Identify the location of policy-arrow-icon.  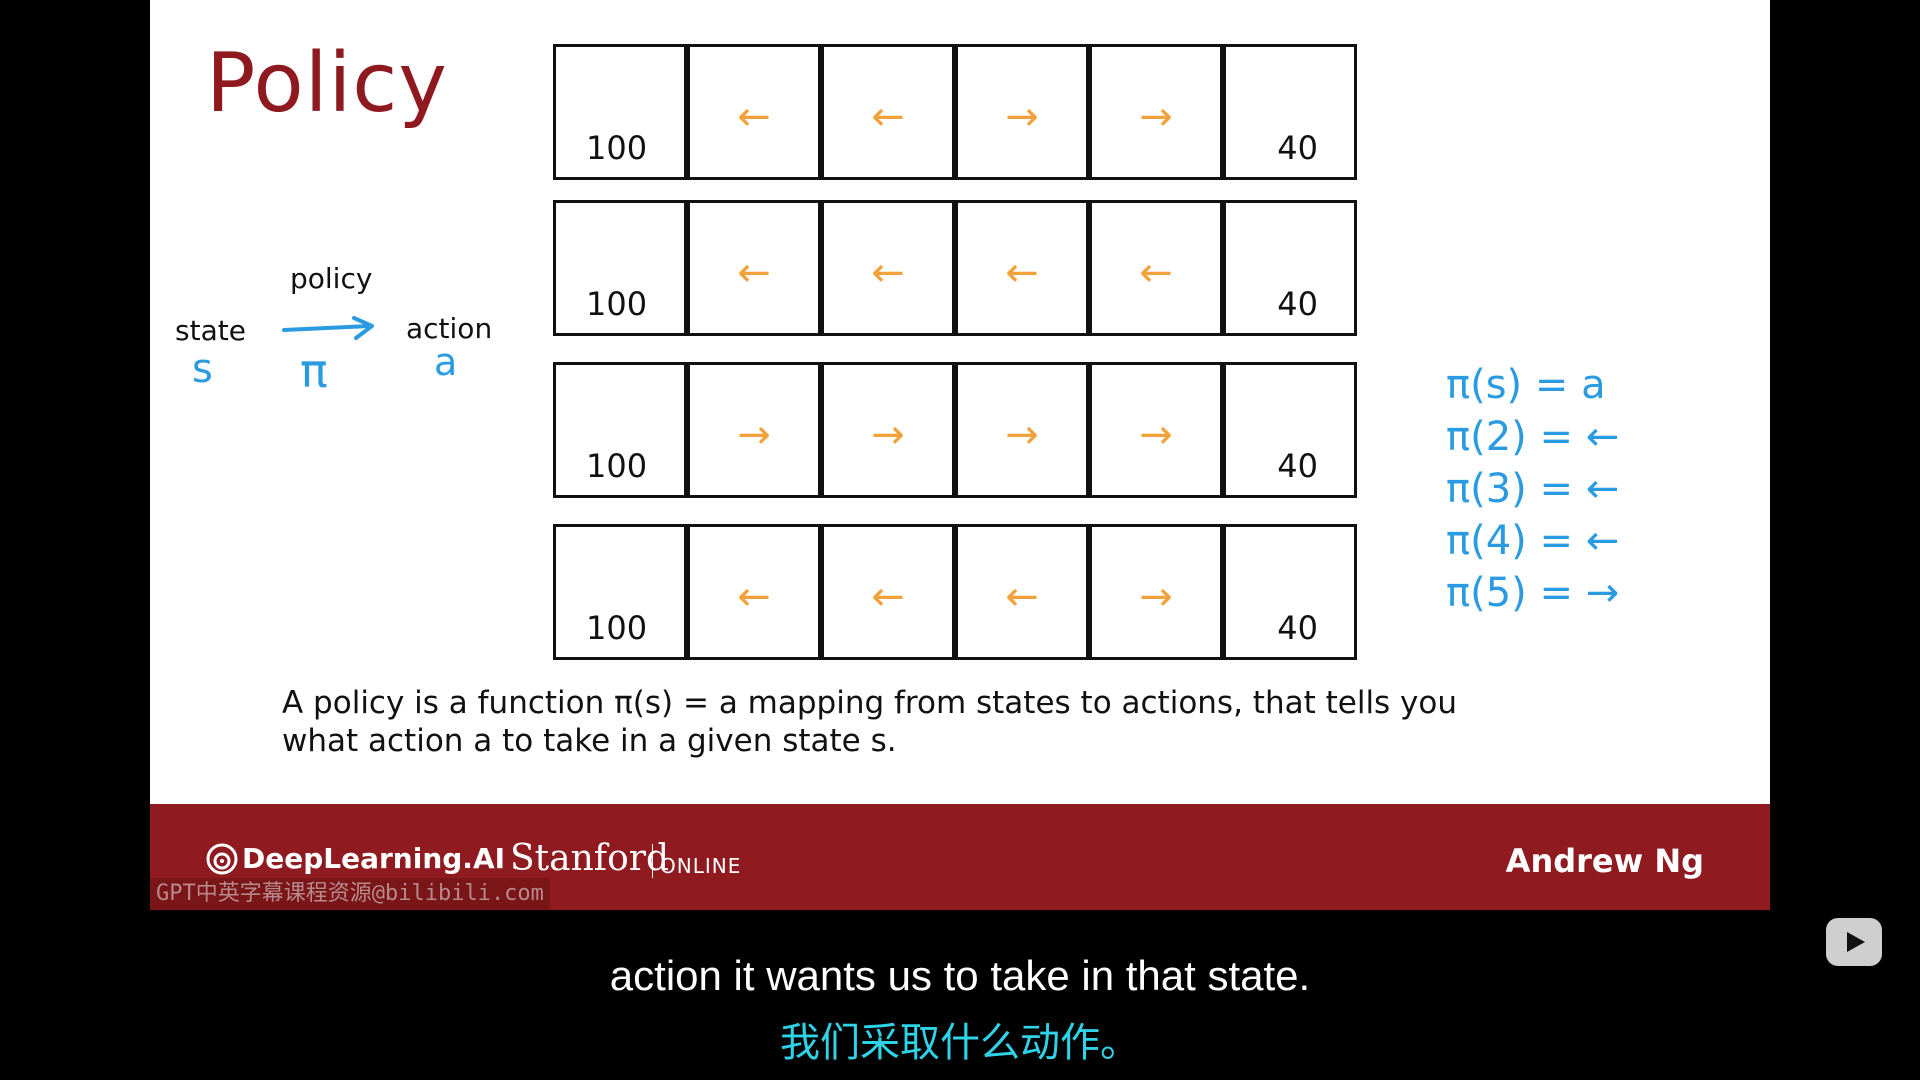
(328, 328).